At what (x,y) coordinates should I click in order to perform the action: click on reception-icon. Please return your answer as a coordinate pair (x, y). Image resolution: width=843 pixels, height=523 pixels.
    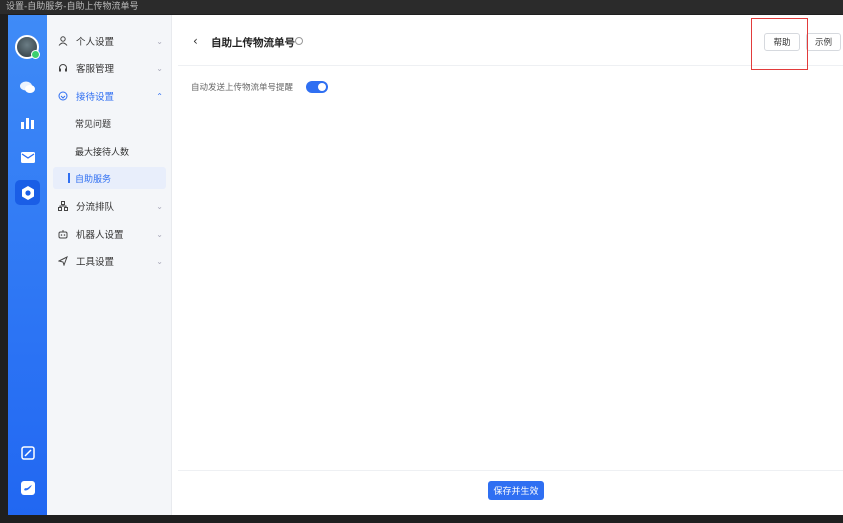
    Looking at the image, I should click on (63, 96).